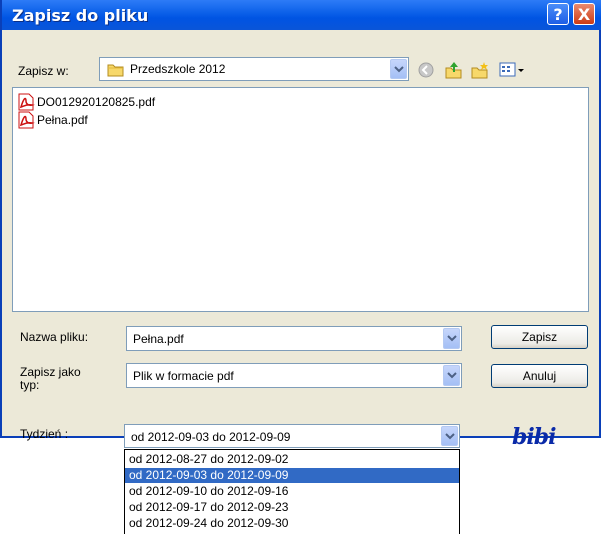  What do you see at coordinates (294, 338) in the screenshot?
I see `filename-field: Pełna.pdf` at bounding box center [294, 338].